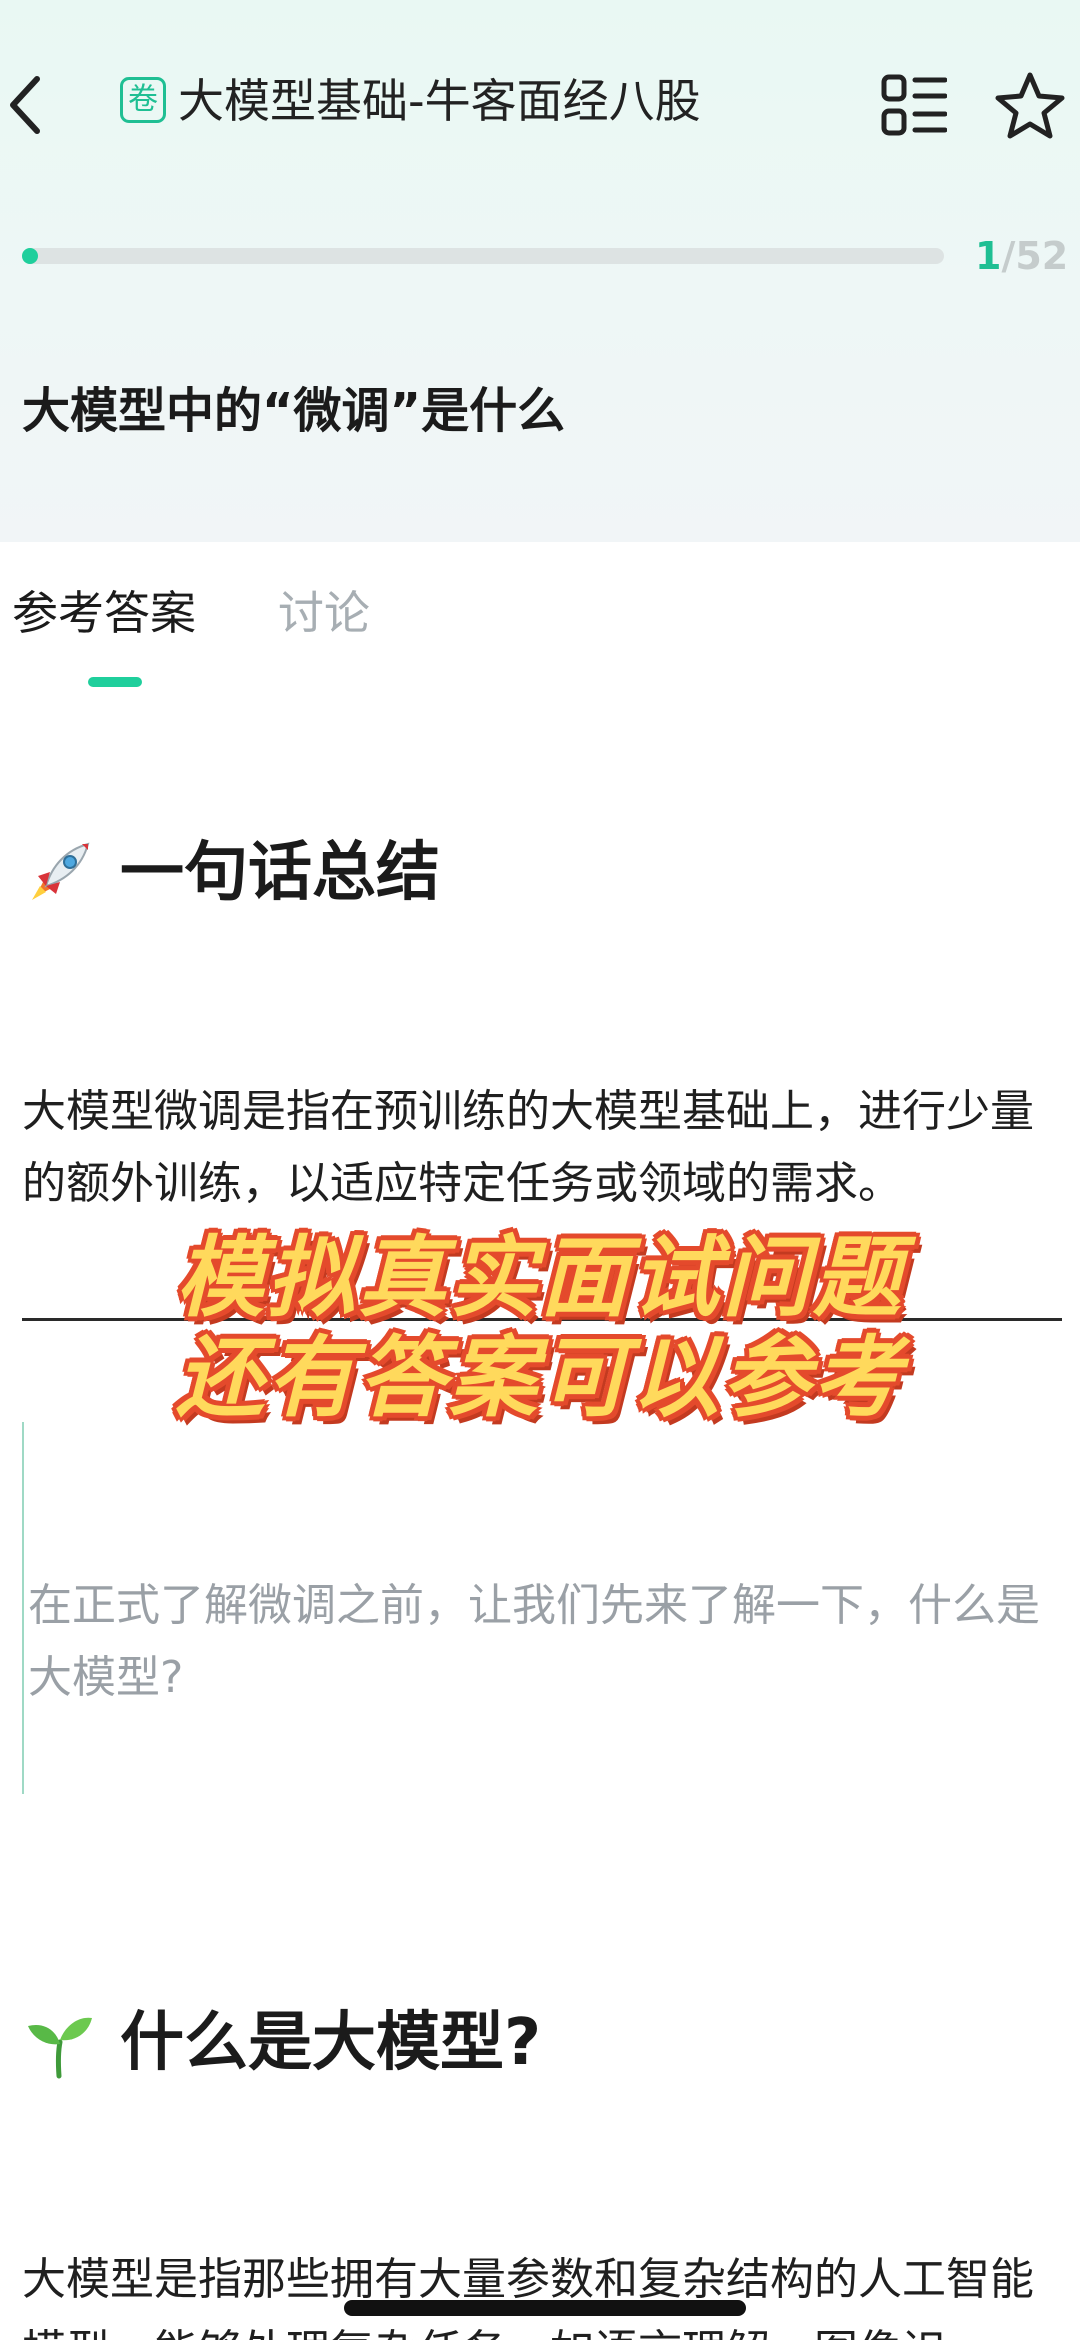  I want to click on progress-fill, so click(30, 256).